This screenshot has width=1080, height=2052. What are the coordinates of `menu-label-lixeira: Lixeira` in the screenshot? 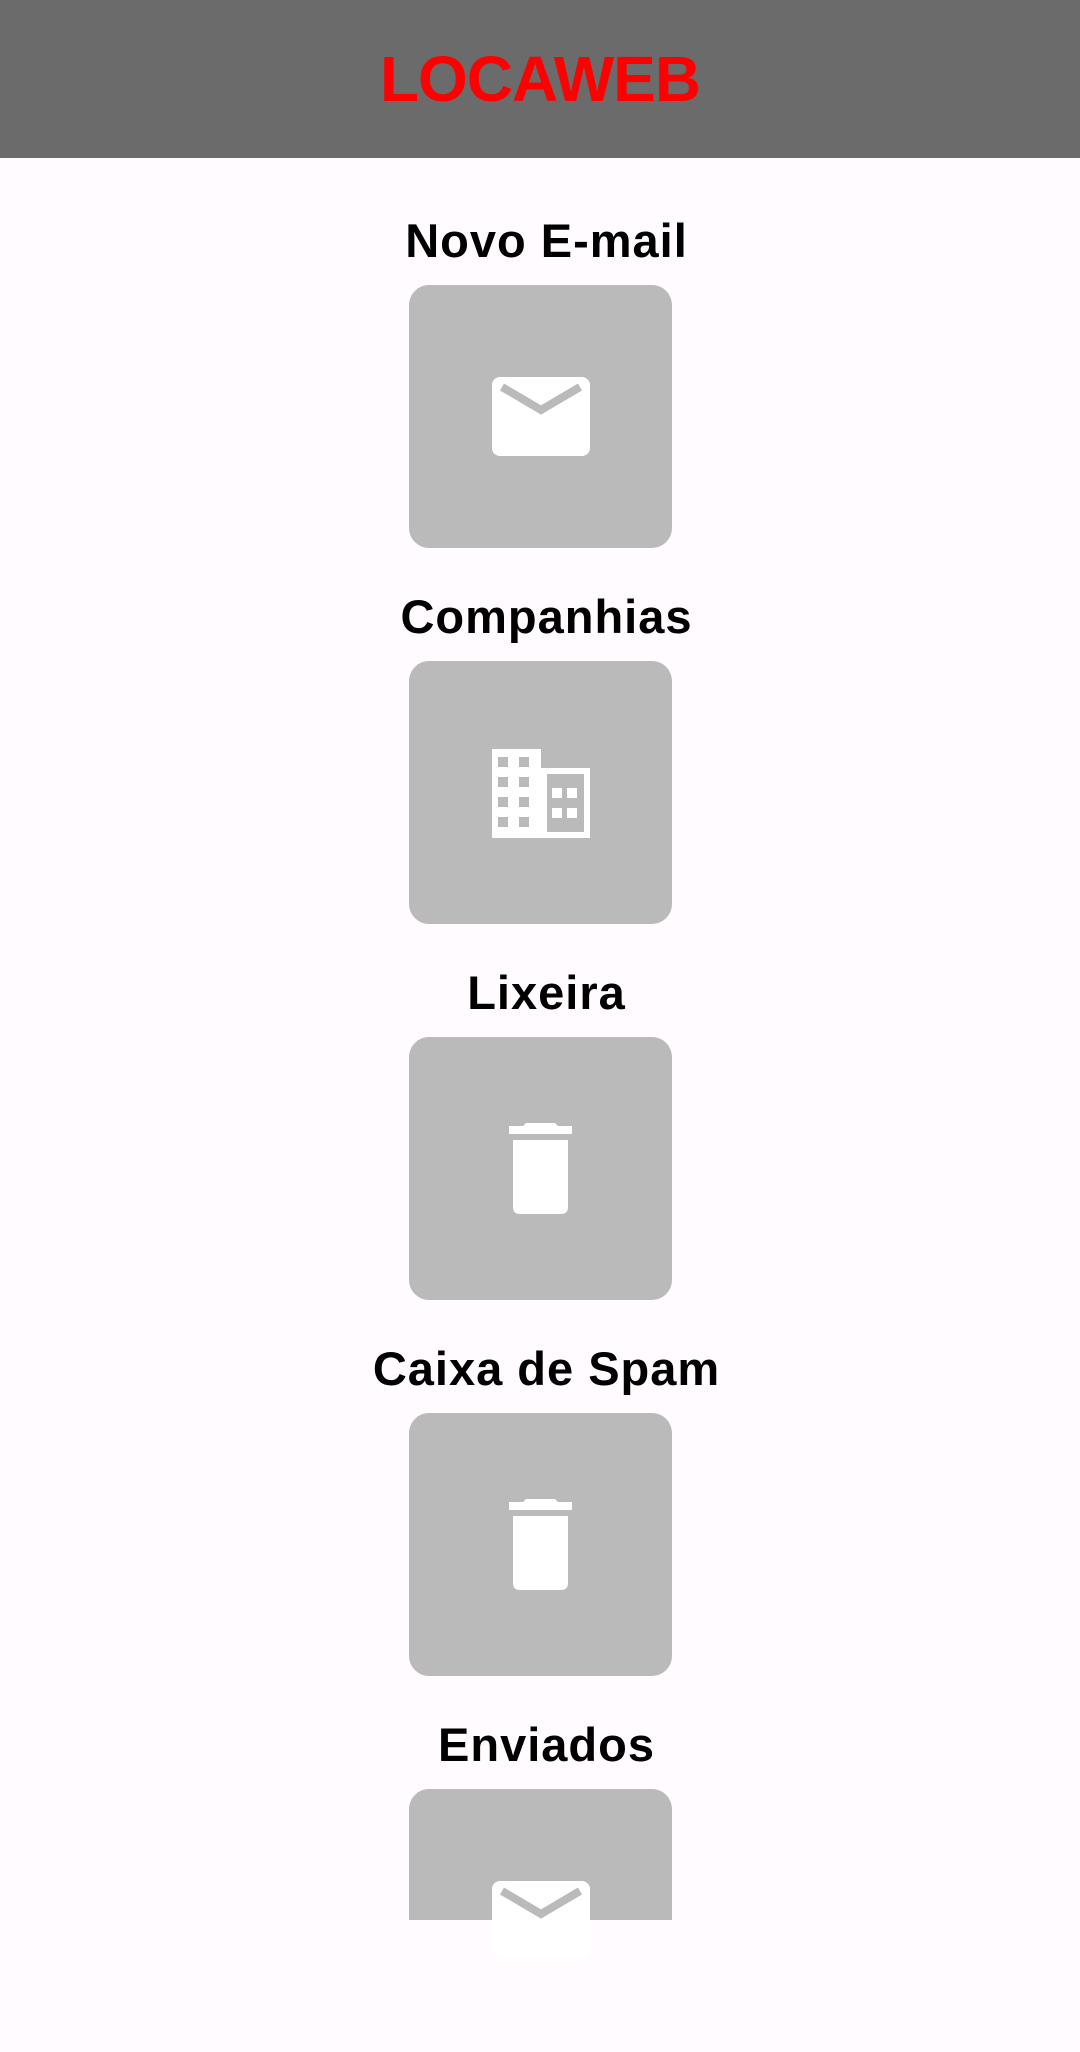 It's located at (546, 992).